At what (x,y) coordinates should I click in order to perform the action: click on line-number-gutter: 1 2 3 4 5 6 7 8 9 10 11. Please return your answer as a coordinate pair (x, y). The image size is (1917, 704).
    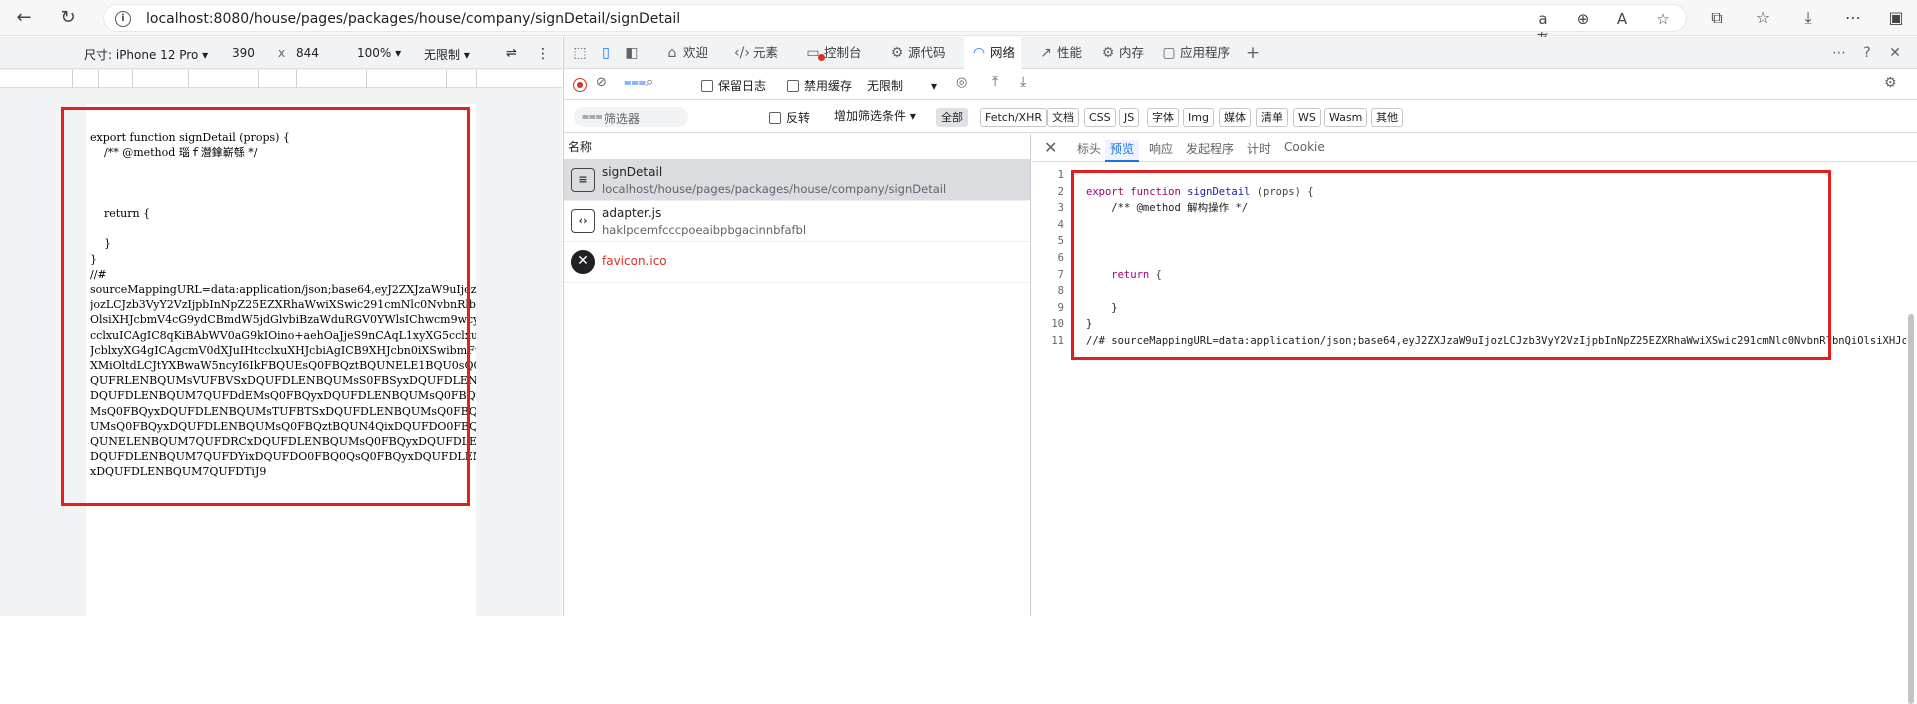
    Looking at the image, I should click on (1050, 258).